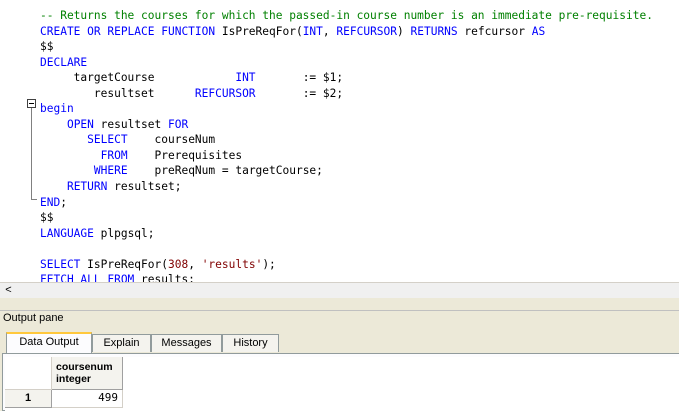 This screenshot has width=679, height=411. Describe the element at coordinates (326, 277) in the screenshot. I see `code-line: FETCH ALL FROM results;` at that location.